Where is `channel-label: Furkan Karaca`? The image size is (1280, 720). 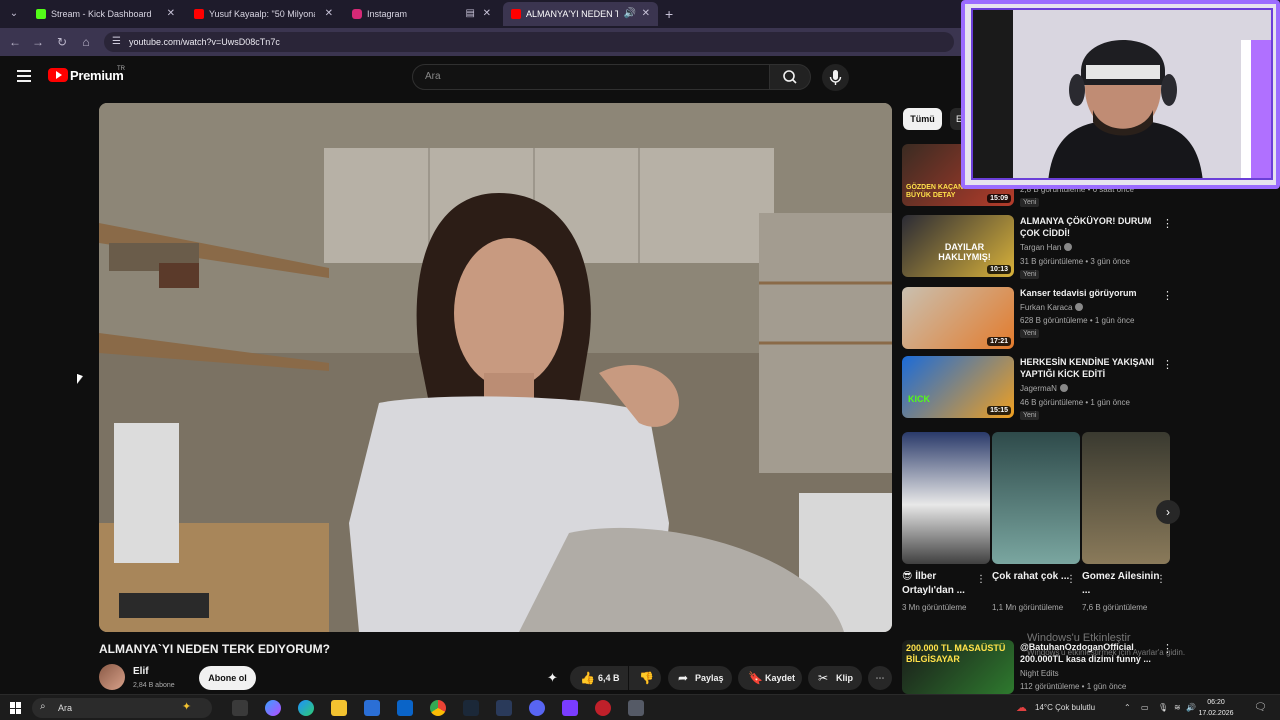 channel-label: Furkan Karaca is located at coordinates (1046, 307).